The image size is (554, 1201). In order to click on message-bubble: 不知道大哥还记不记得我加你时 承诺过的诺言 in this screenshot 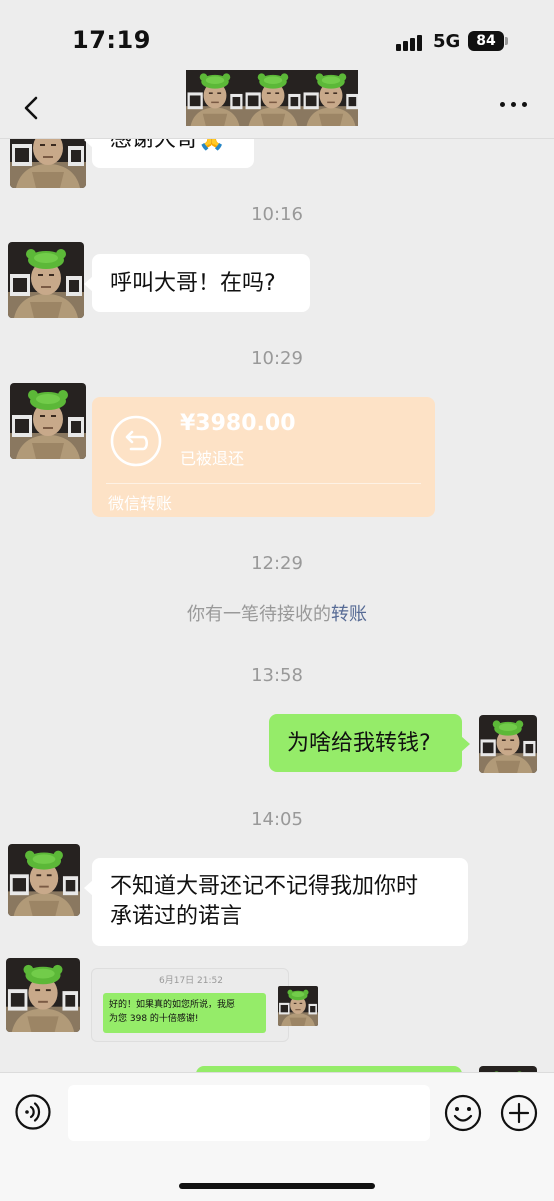, I will do `click(276, 902)`.